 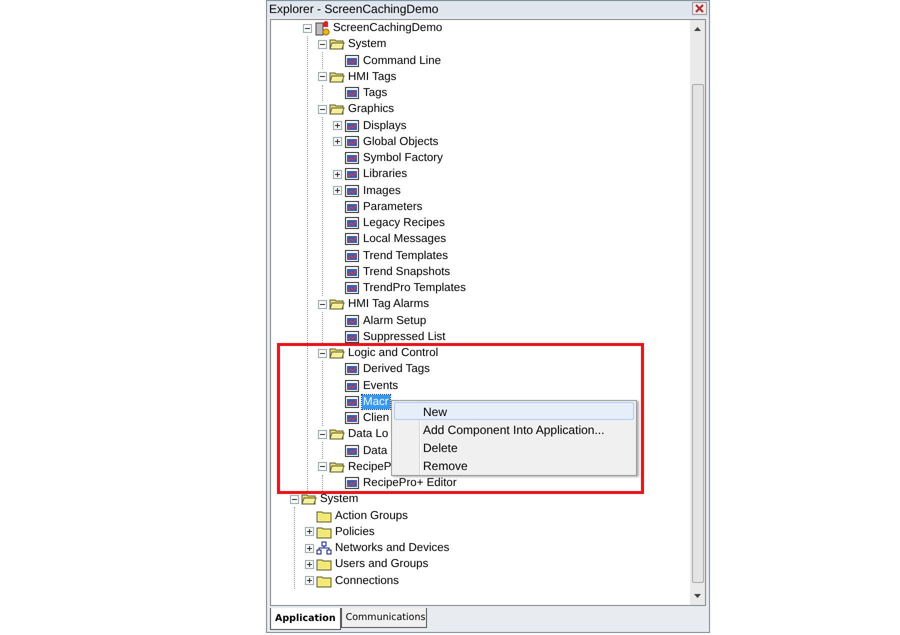 What do you see at coordinates (322, 28) in the screenshot?
I see `server-icon` at bounding box center [322, 28].